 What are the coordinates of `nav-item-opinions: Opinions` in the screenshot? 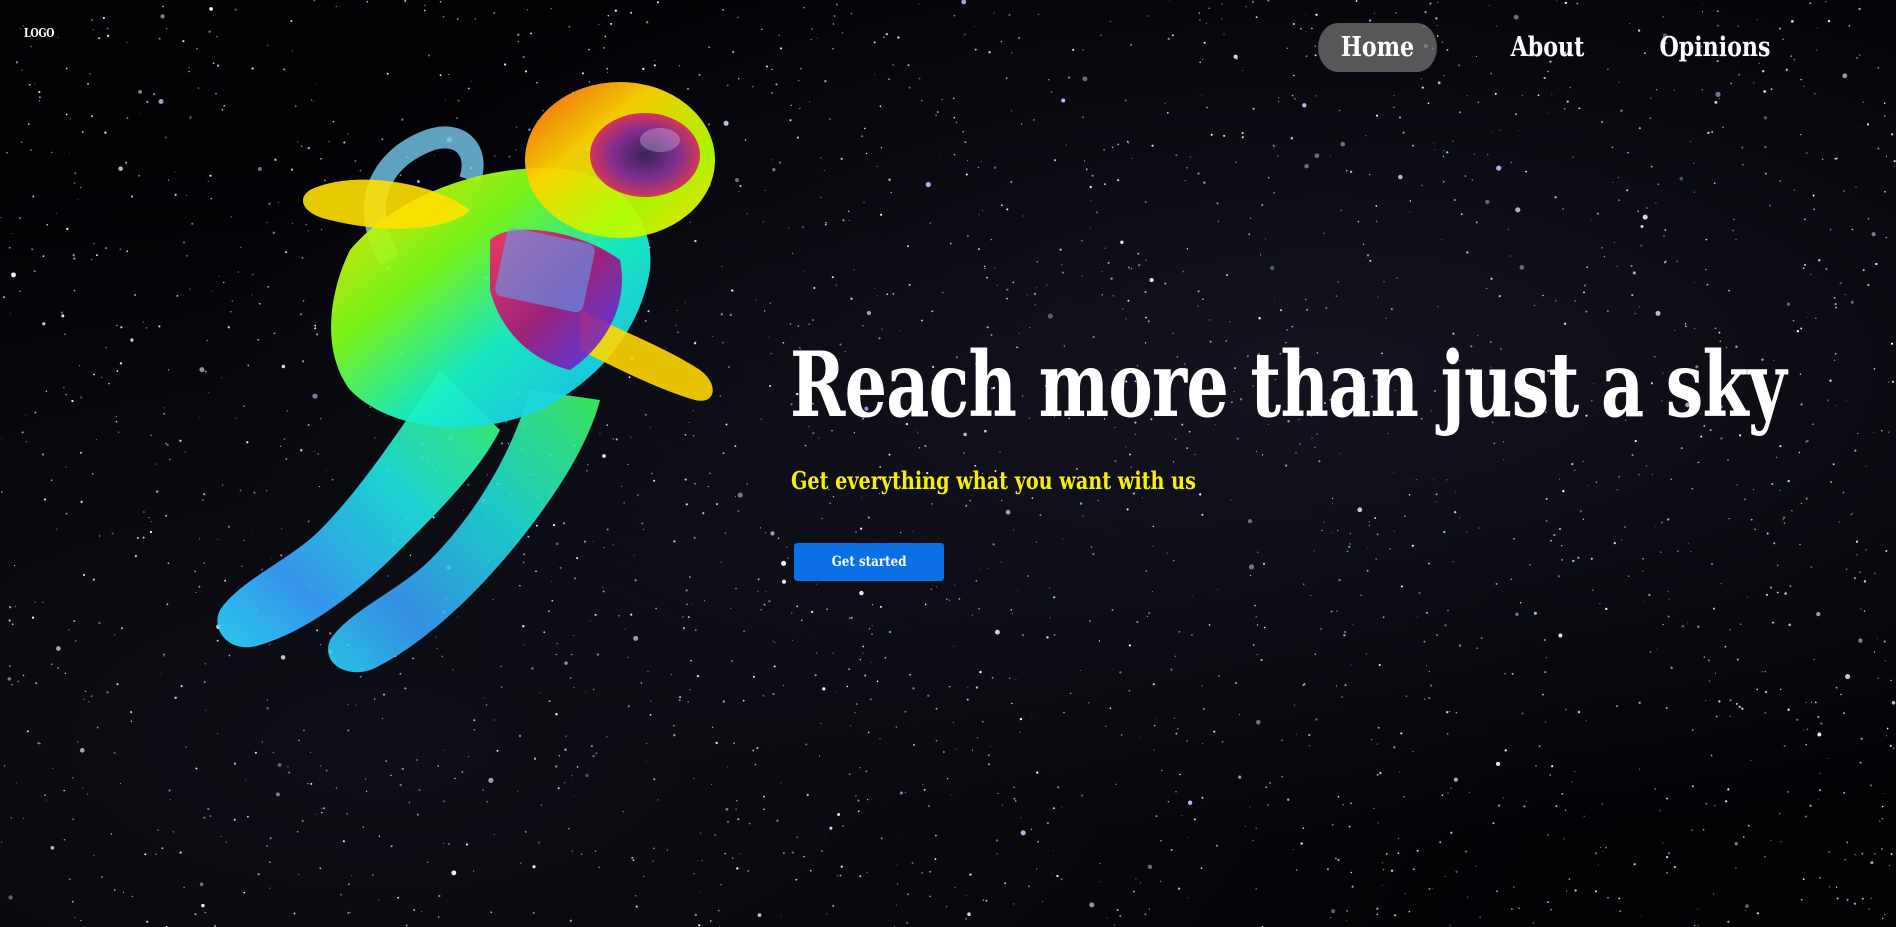 It's located at (1715, 47).